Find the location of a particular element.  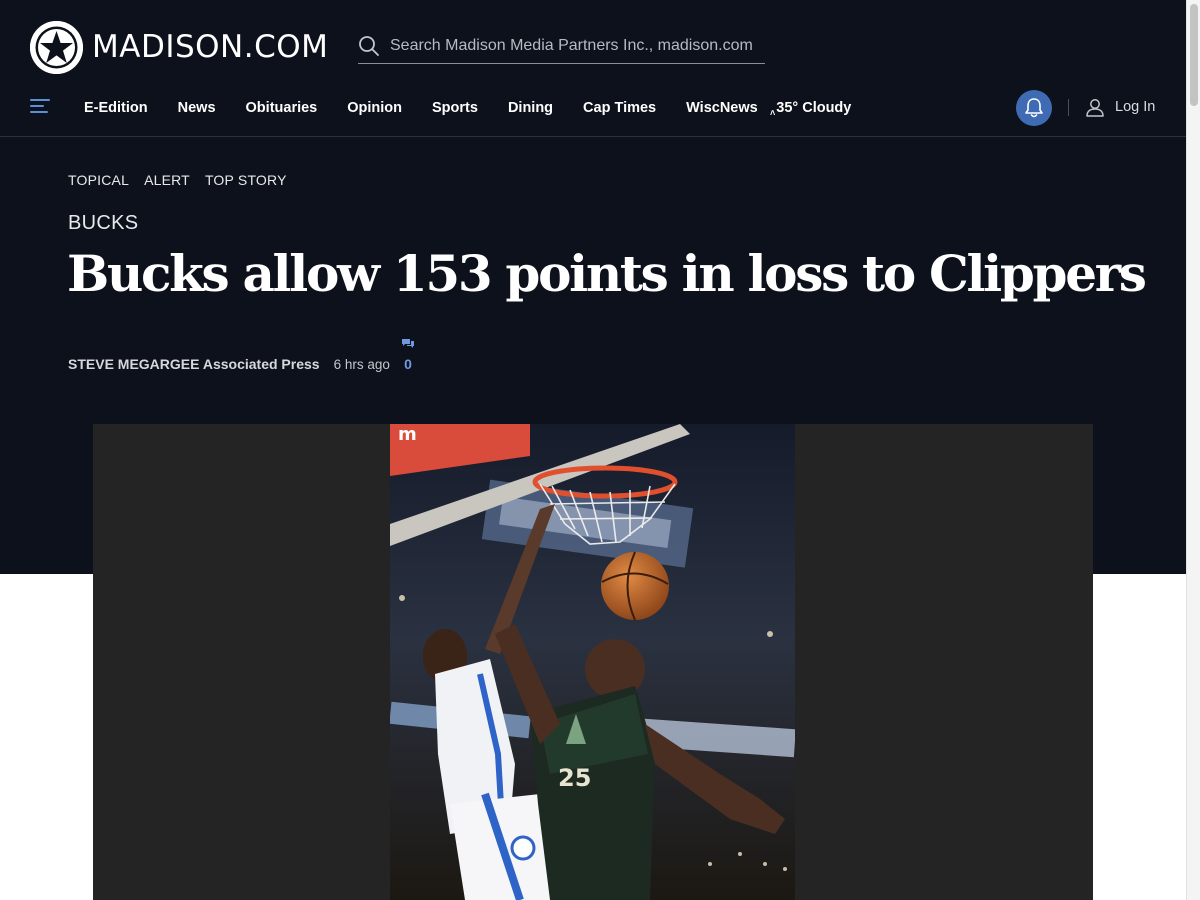

weather-widget: ˄35° Cloudy is located at coordinates (811, 109).